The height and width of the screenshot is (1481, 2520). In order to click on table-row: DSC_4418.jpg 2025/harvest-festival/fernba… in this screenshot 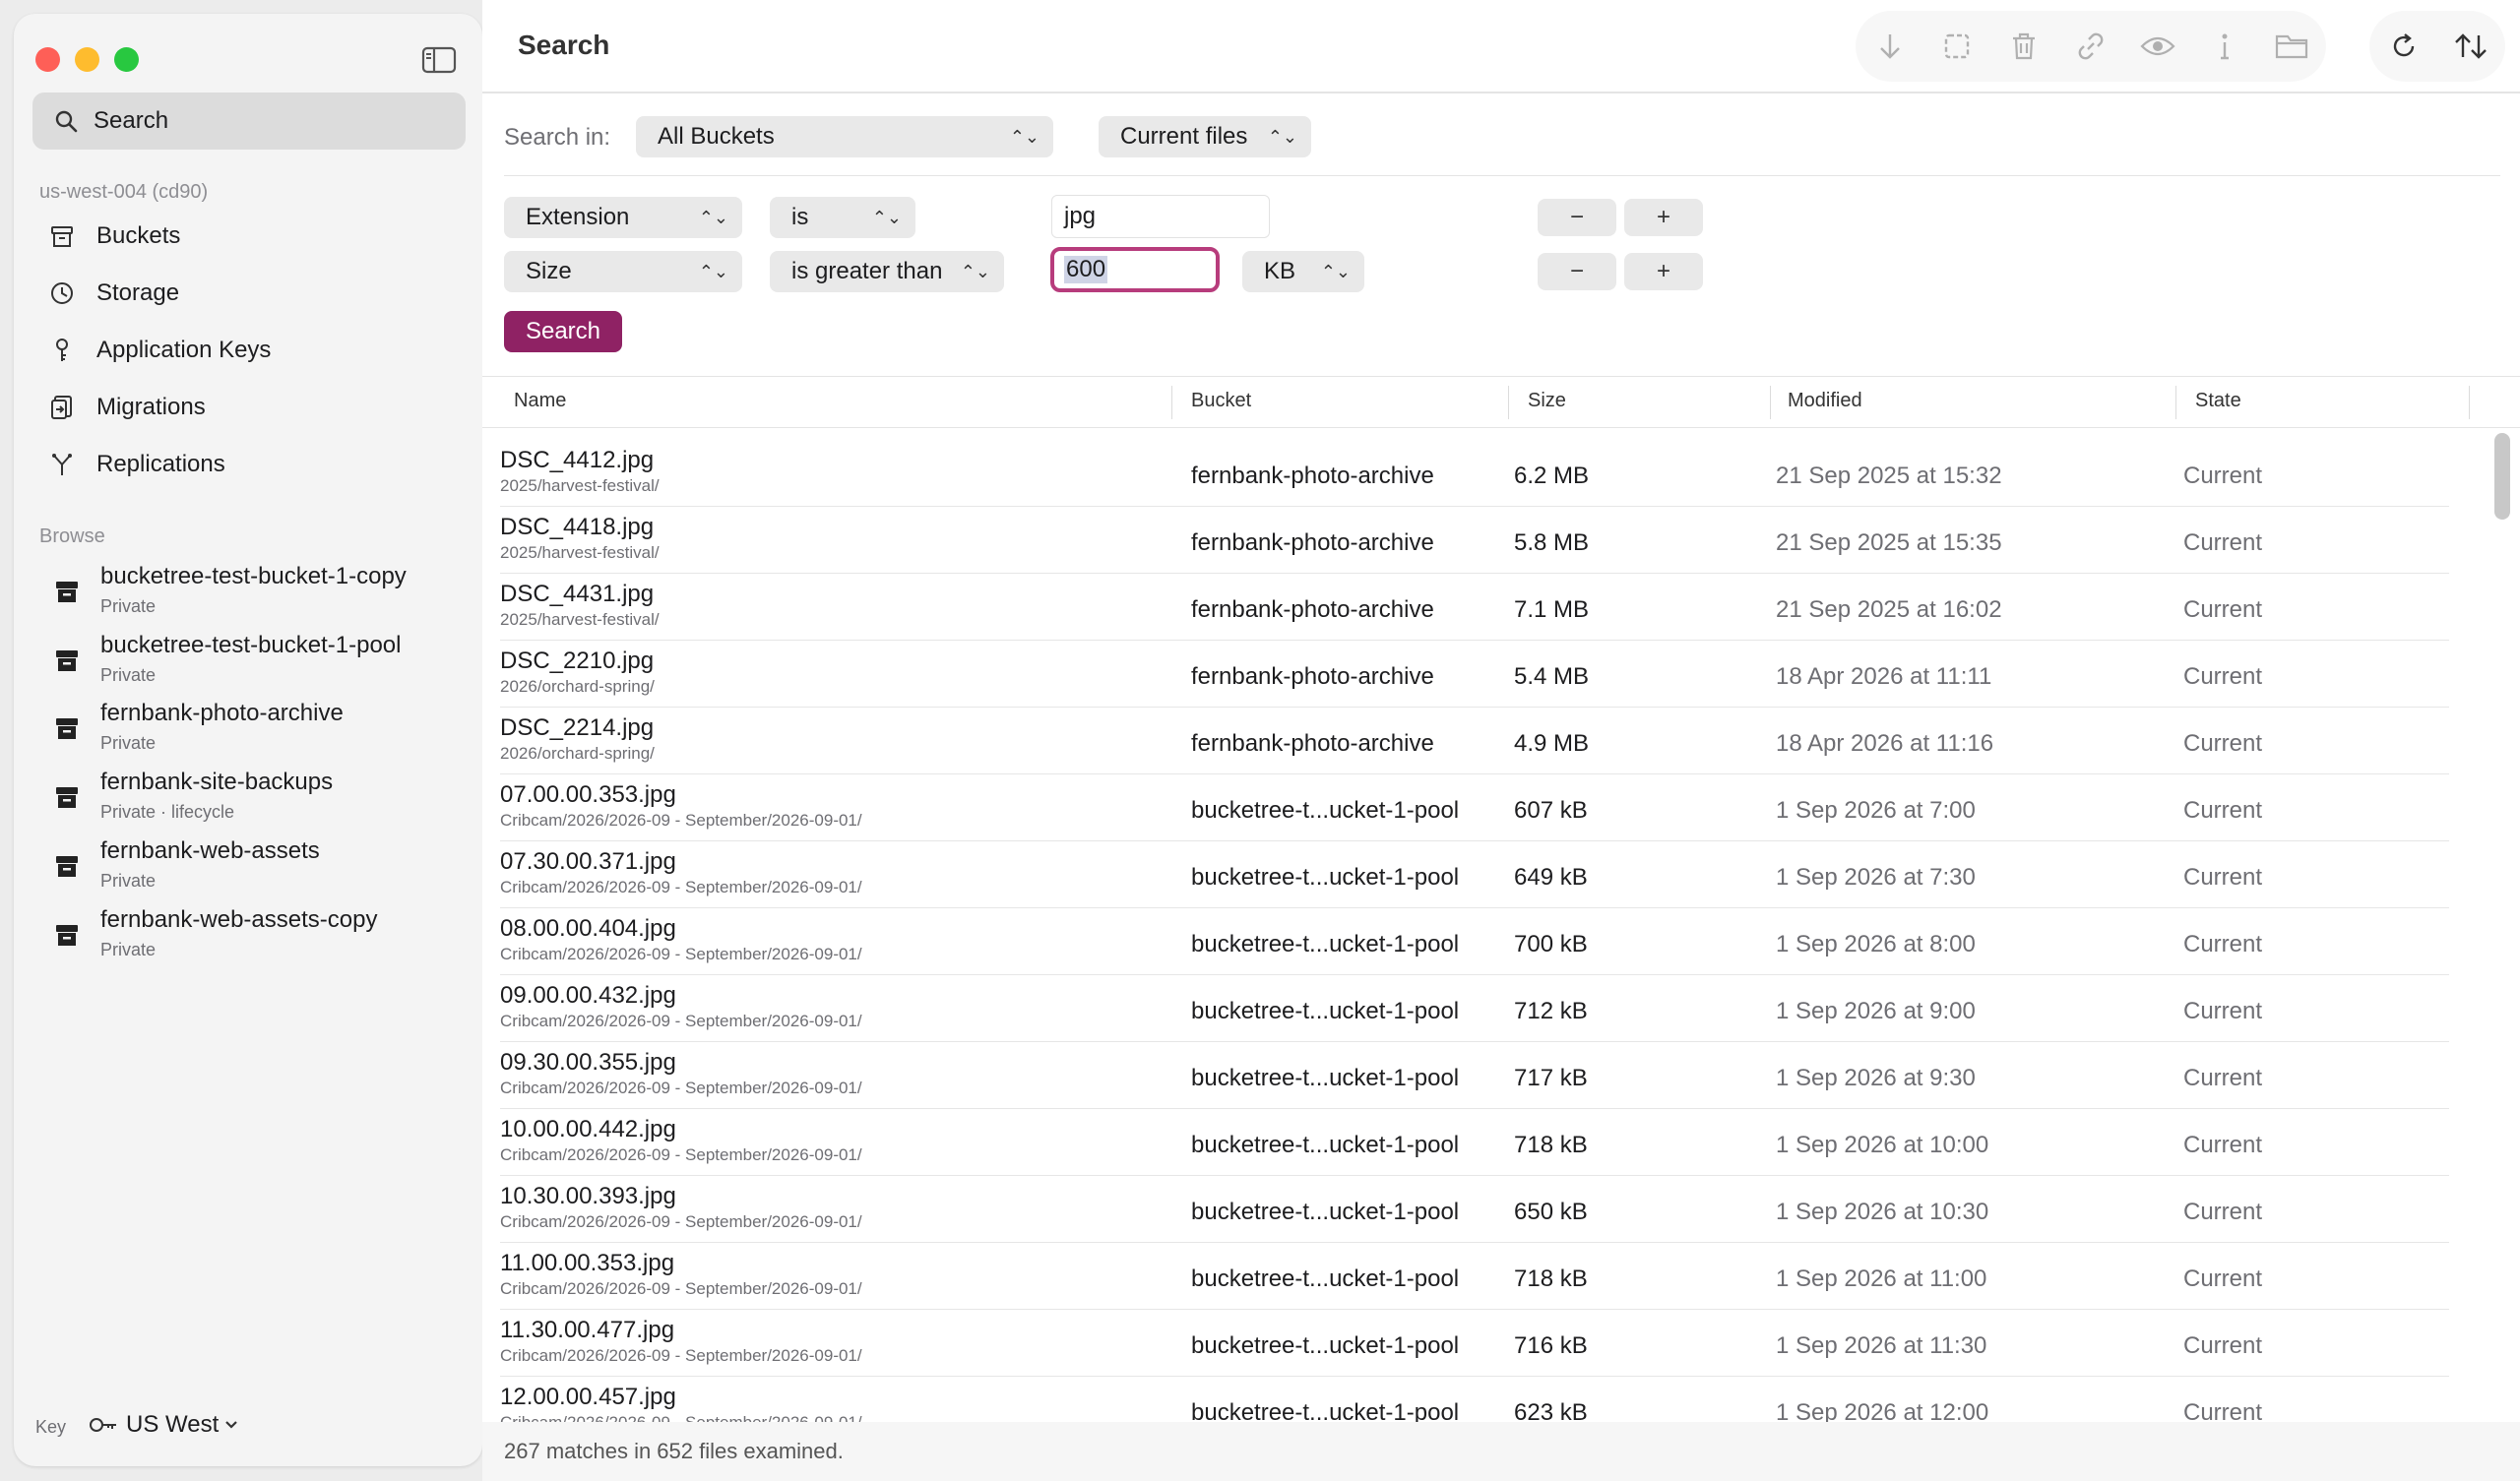, I will do `click(1474, 540)`.